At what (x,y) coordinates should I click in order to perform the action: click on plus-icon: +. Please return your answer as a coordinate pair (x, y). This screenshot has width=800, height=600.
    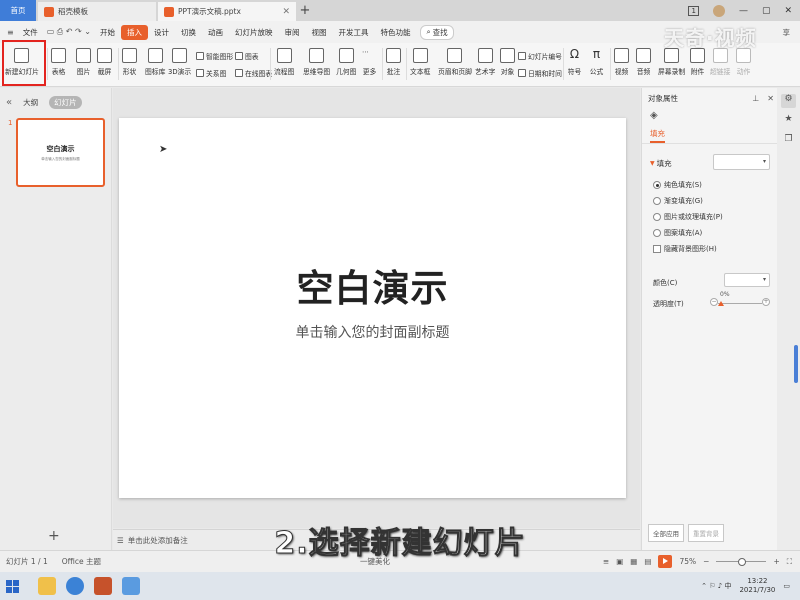
    Looking at the image, I should click on (766, 302).